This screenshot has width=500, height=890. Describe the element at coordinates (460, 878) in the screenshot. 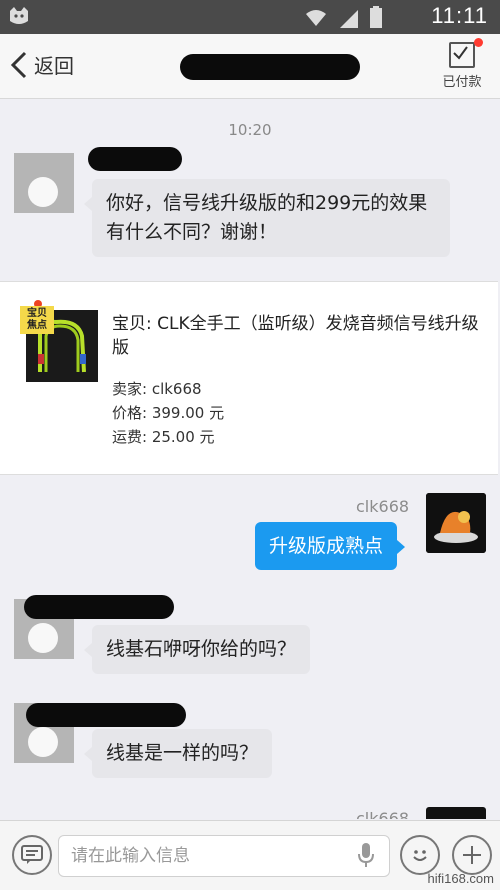

I see `watermark: hifi168.com` at that location.